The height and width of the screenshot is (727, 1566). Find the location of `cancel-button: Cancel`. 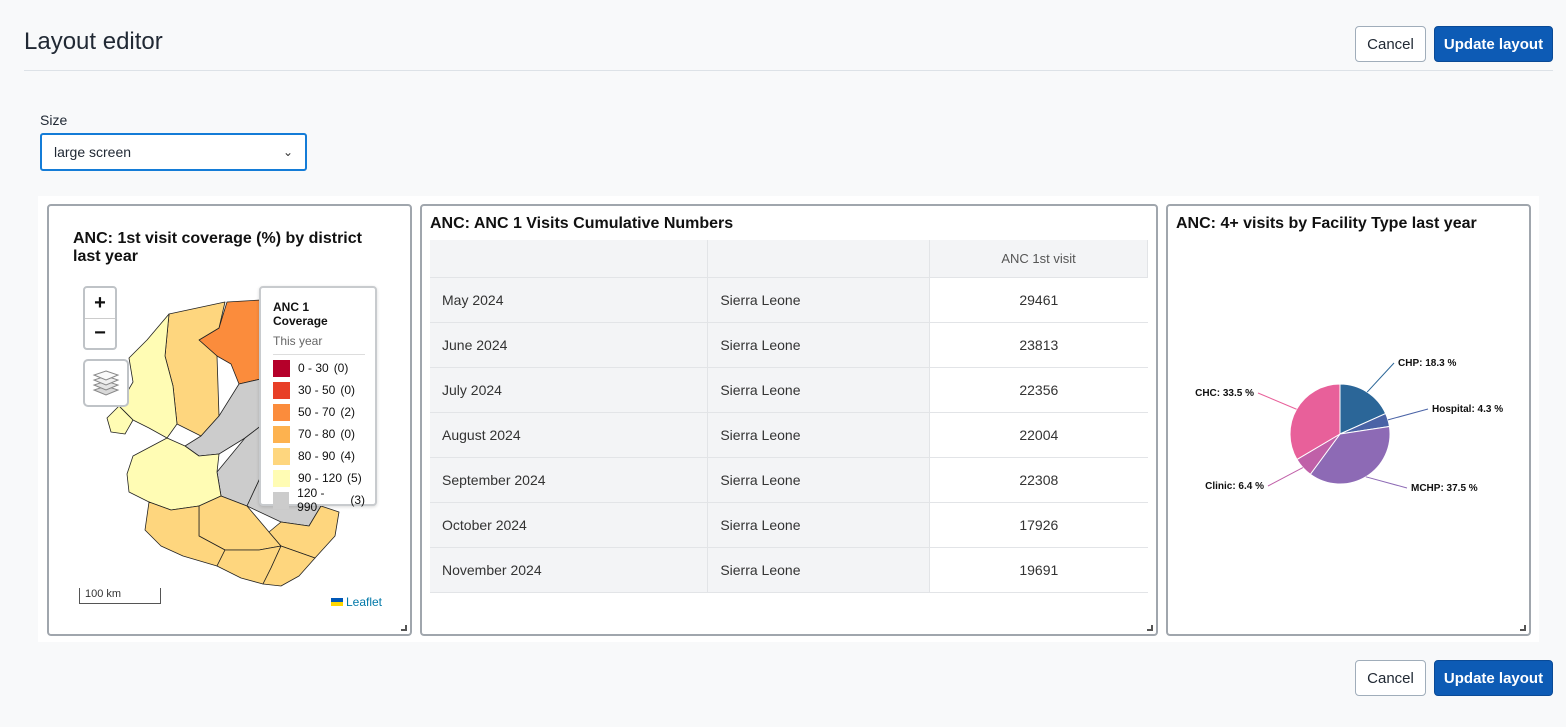

cancel-button: Cancel is located at coordinates (1390, 44).